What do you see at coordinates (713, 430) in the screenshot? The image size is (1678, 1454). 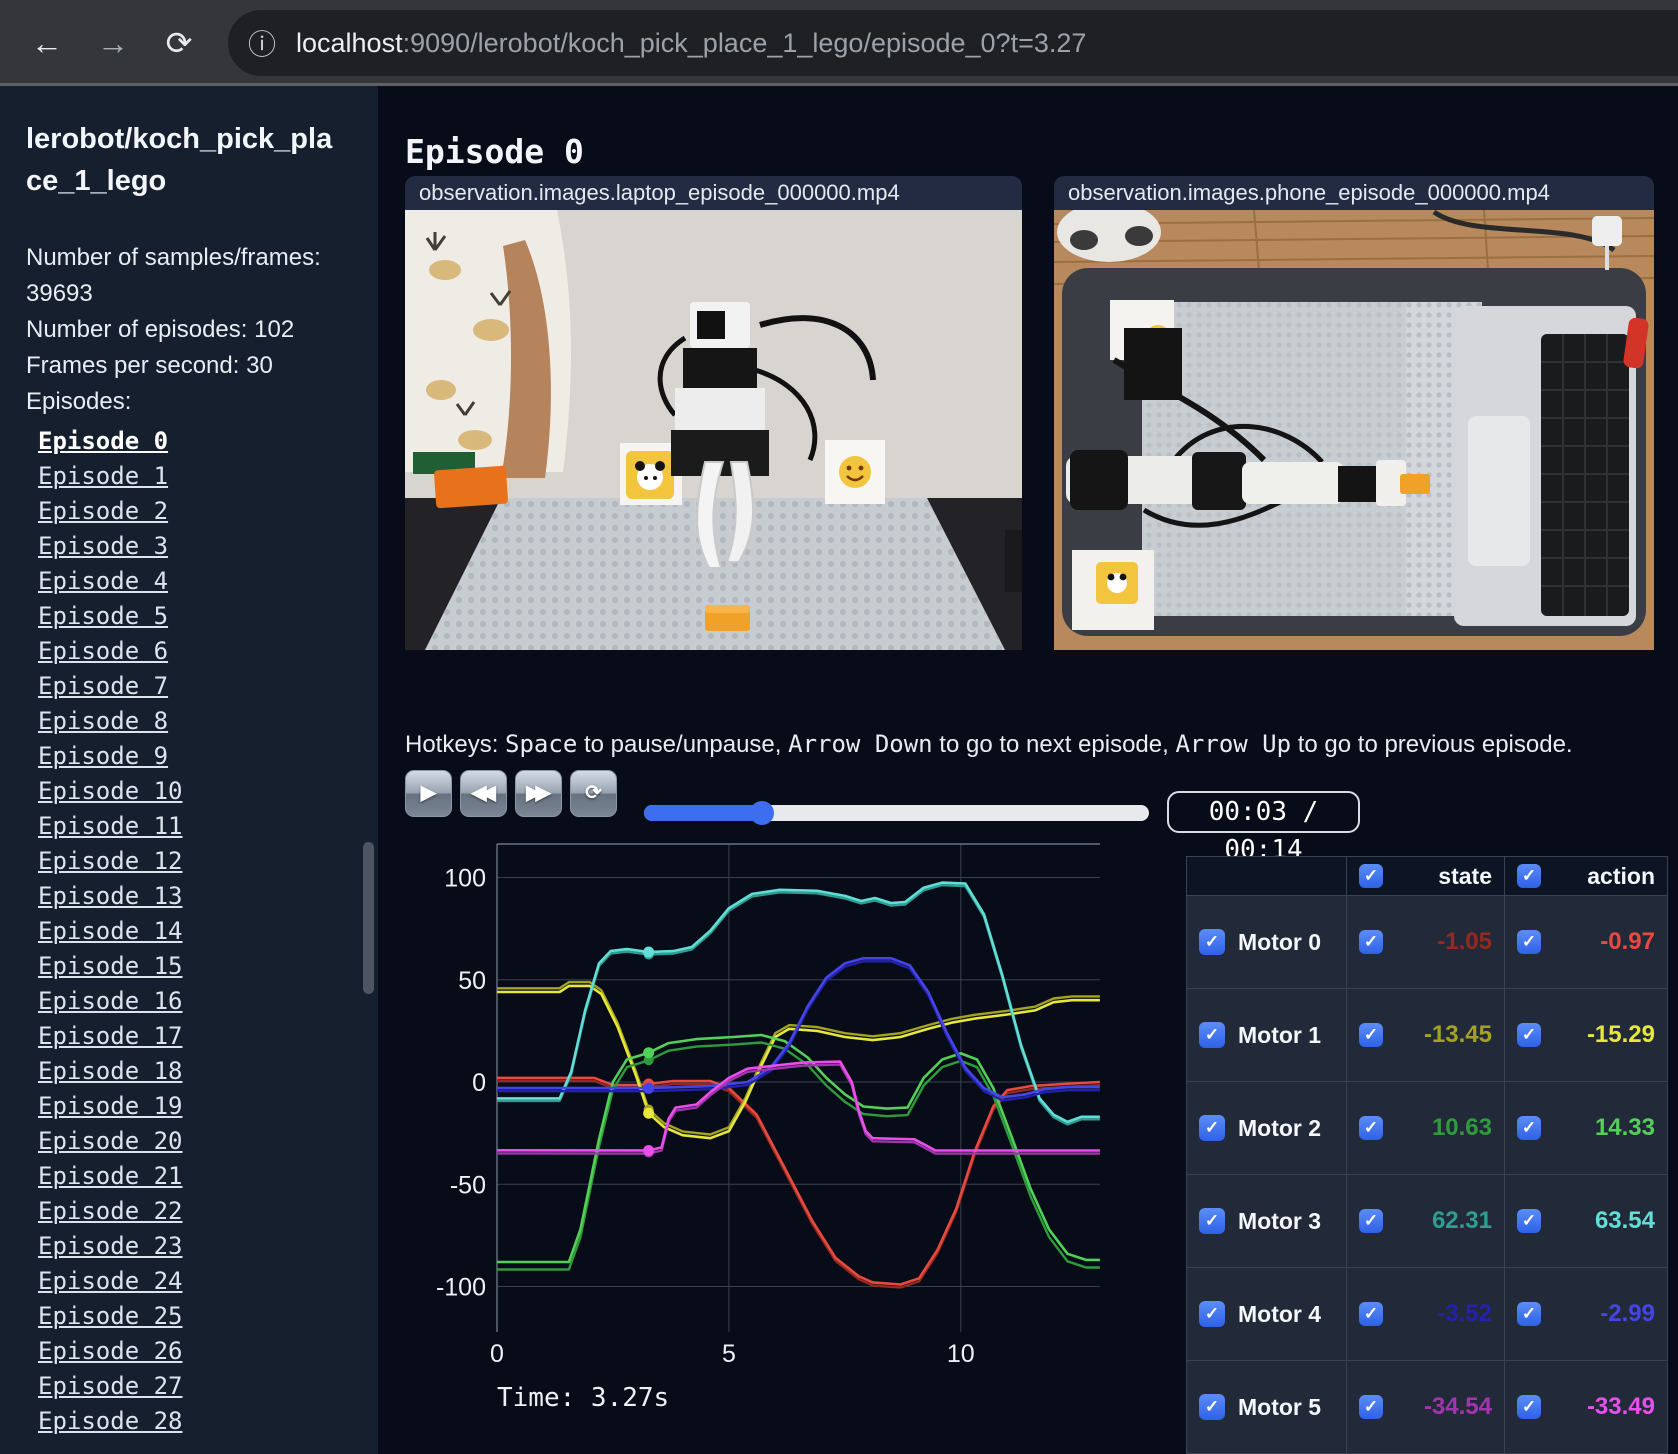 I see `video-player-laptop` at bounding box center [713, 430].